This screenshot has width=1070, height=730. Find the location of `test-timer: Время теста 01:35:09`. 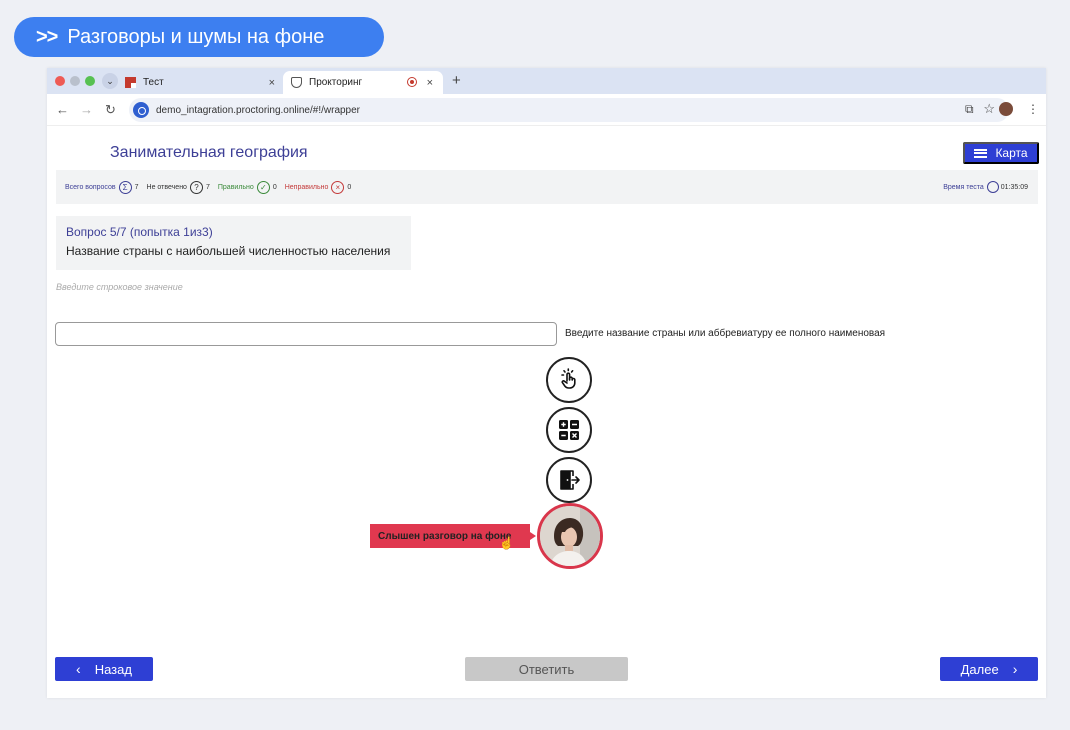

test-timer: Время теста 01:35:09 is located at coordinates (985, 187).